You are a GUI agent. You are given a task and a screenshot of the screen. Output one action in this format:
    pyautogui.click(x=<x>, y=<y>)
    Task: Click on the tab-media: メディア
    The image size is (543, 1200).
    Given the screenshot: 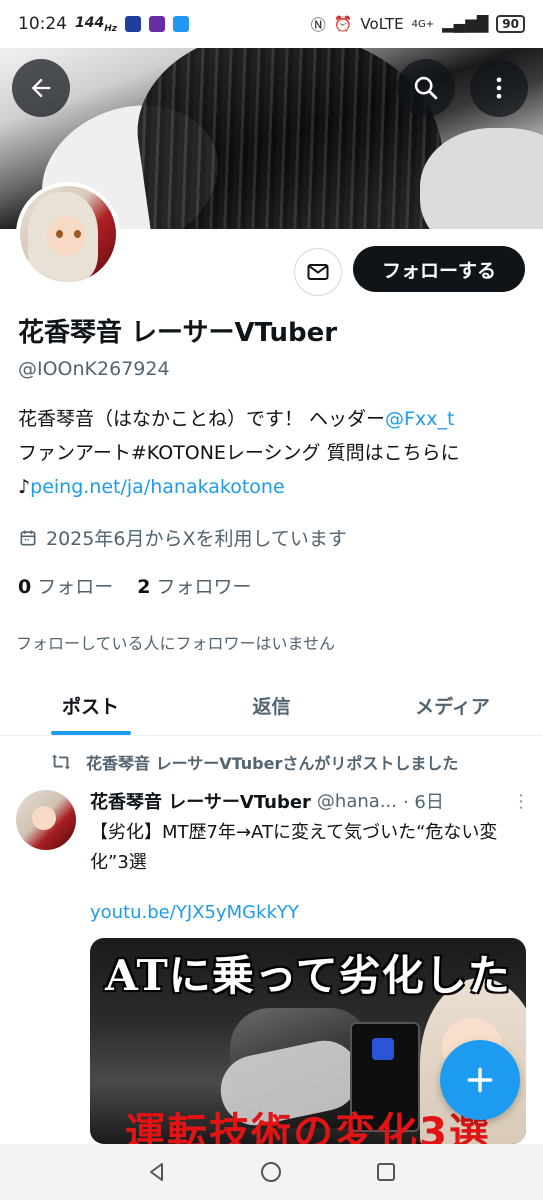 What is the action you would take?
    pyautogui.click(x=452, y=705)
    